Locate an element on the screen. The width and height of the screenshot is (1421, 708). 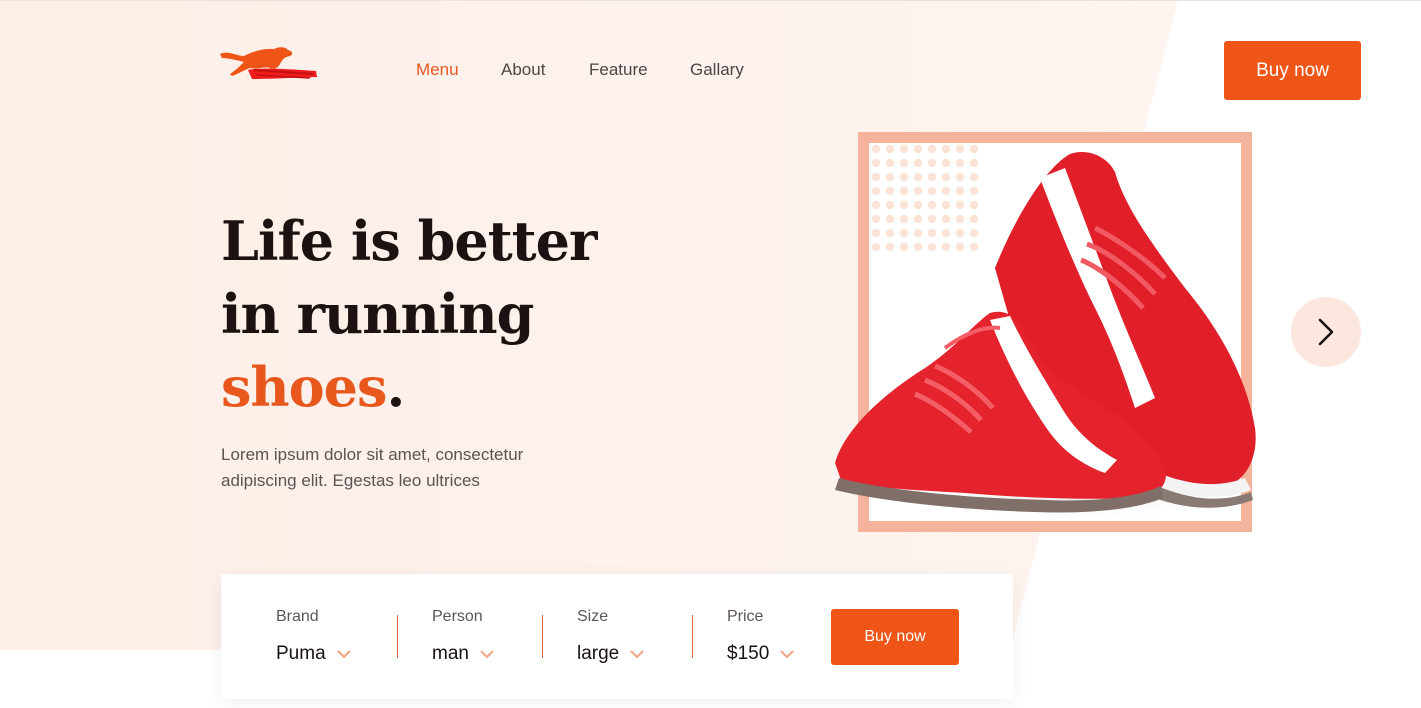
nav-item-gallary: Gallary is located at coordinates (717, 70).